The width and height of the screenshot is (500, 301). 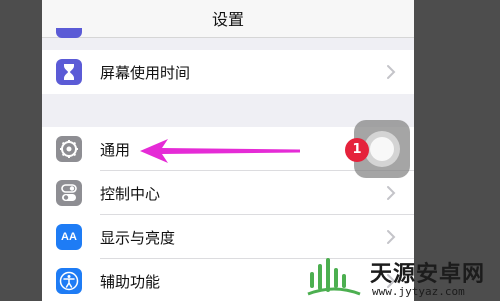 I want to click on watermark: 天源安卓网 www.jytyaz.com, so click(x=400, y=276).